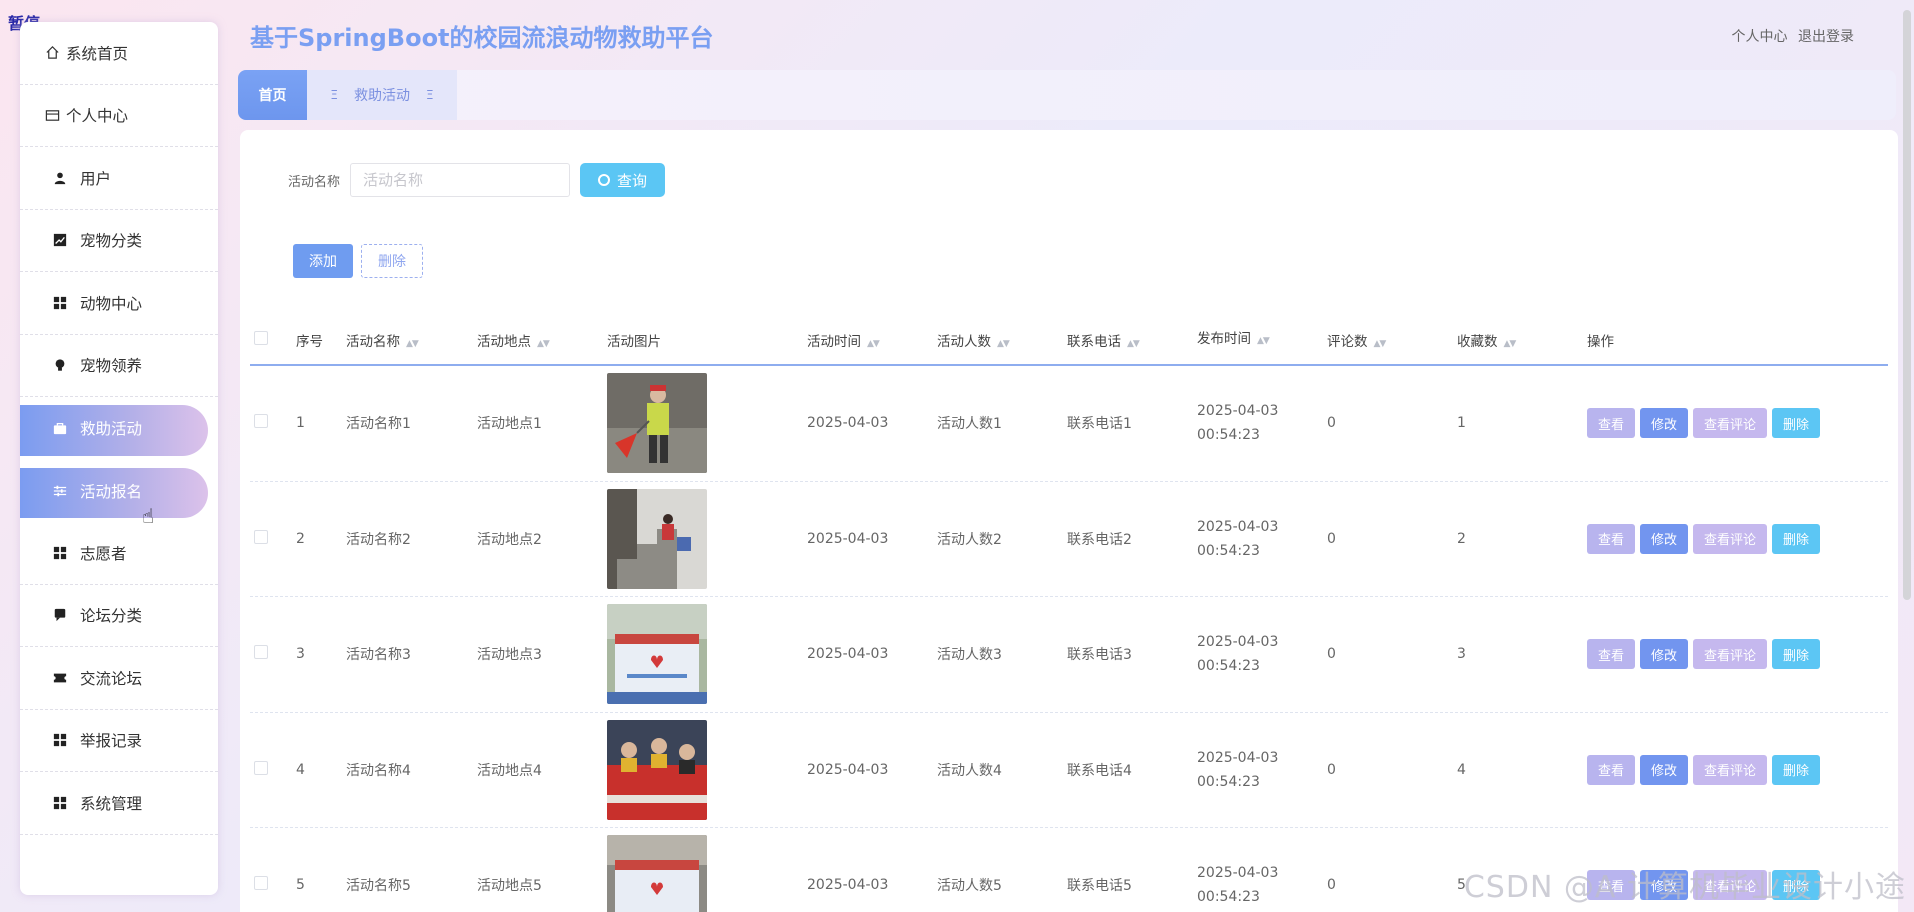 Image resolution: width=1914 pixels, height=912 pixels. I want to click on cell-name: 活动名称3, so click(378, 655).